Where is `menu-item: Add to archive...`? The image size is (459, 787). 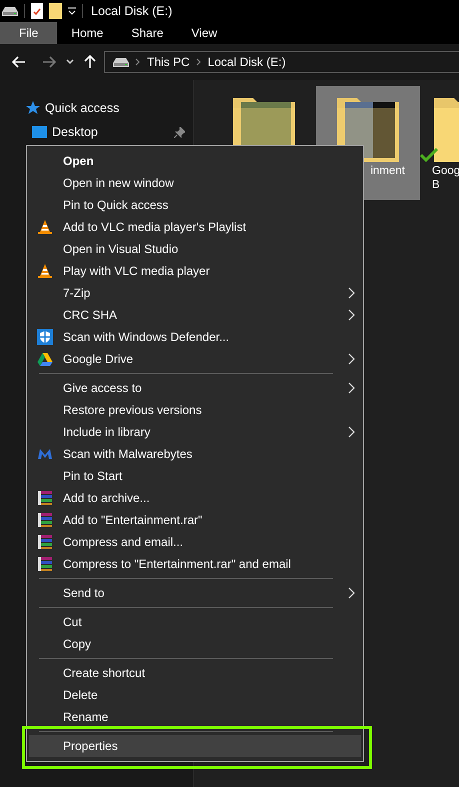
menu-item: Add to archive... is located at coordinates (195, 498).